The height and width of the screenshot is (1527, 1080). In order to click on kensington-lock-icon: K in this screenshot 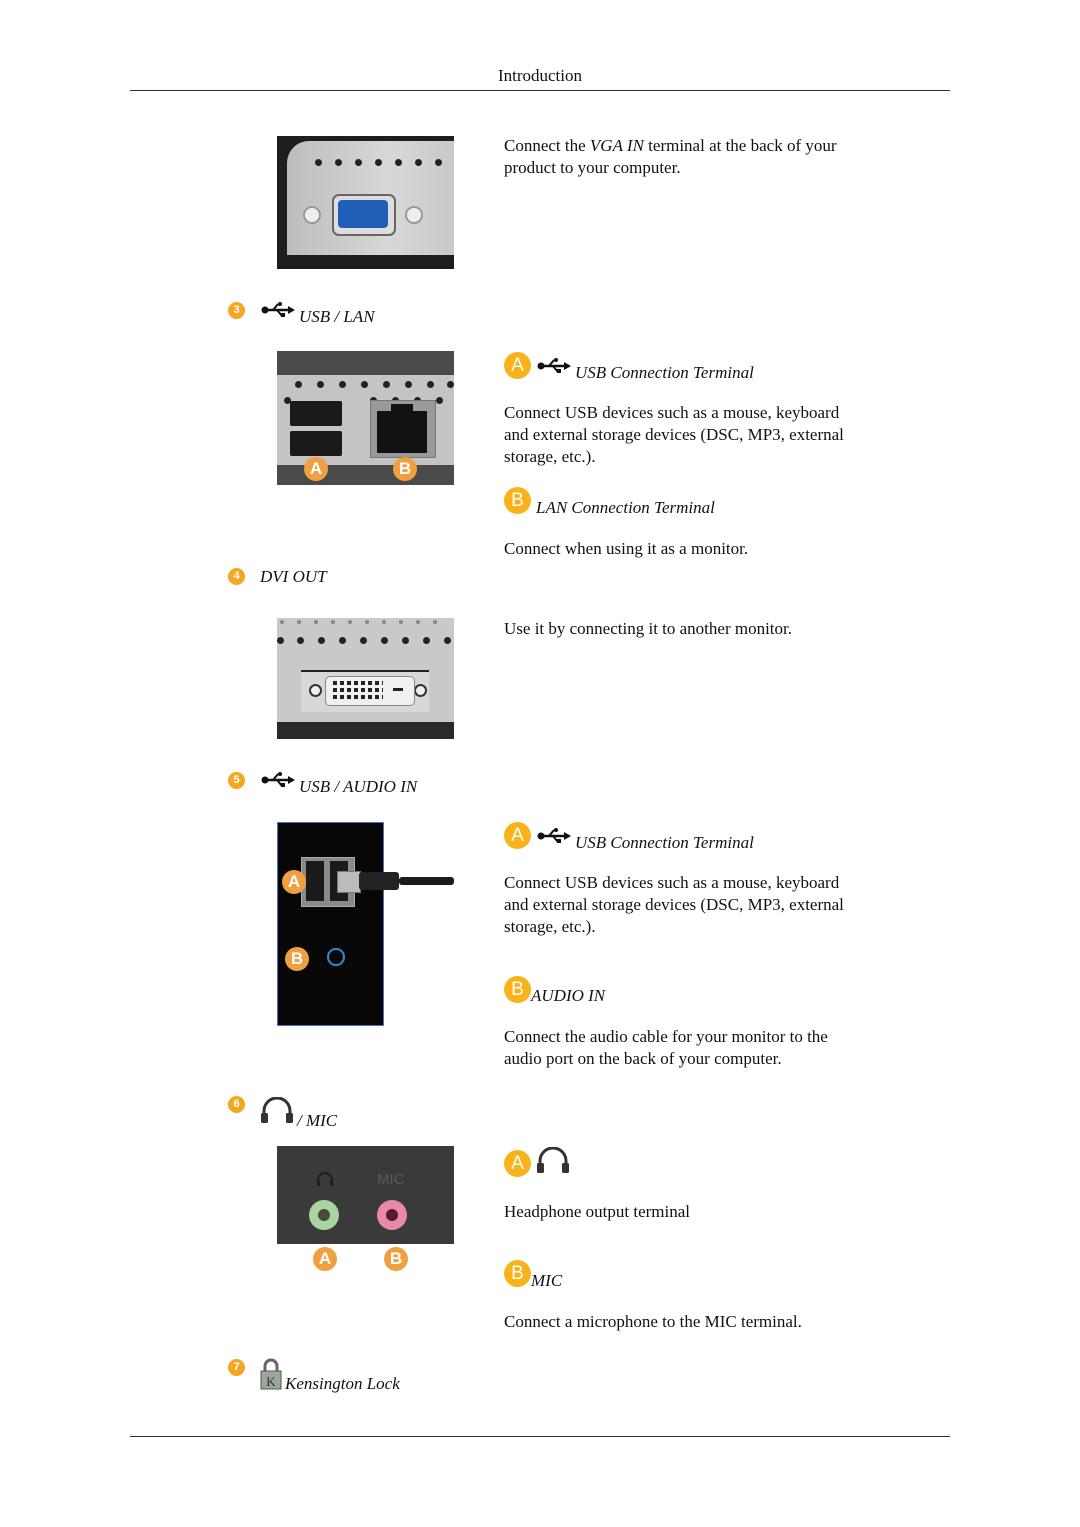, I will do `click(271, 1374)`.